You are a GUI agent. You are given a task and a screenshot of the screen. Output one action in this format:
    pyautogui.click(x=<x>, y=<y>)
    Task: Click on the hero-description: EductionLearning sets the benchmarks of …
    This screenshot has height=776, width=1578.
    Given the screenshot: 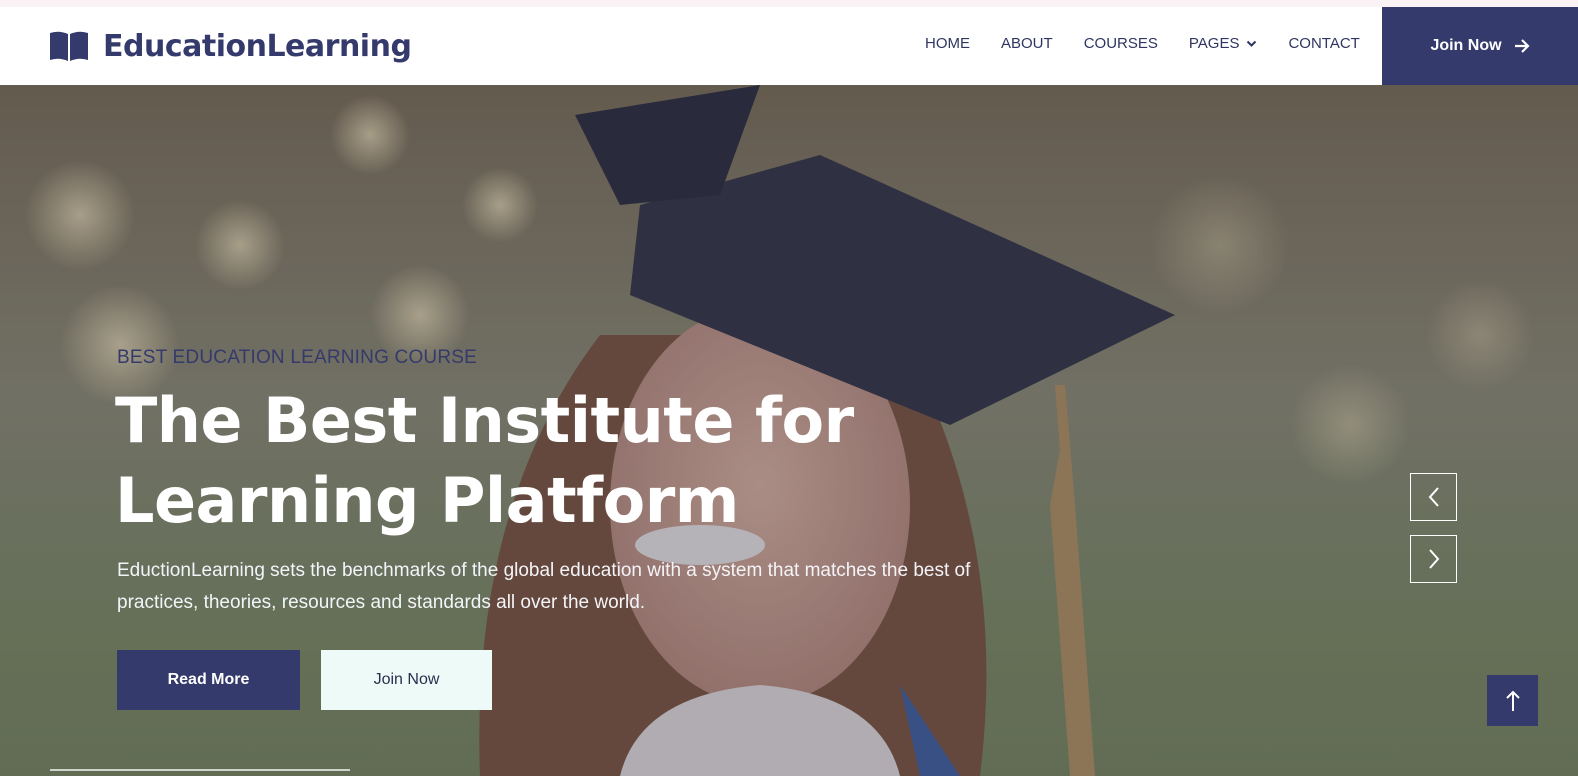 What is the action you would take?
    pyautogui.click(x=544, y=586)
    